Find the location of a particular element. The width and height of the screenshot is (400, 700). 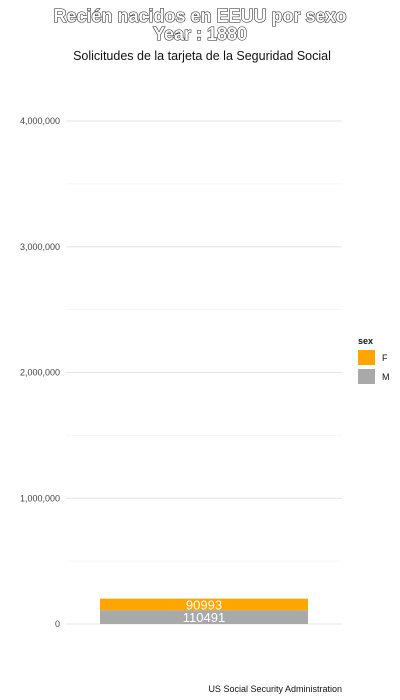

legend-label-m: M is located at coordinates (386, 377).